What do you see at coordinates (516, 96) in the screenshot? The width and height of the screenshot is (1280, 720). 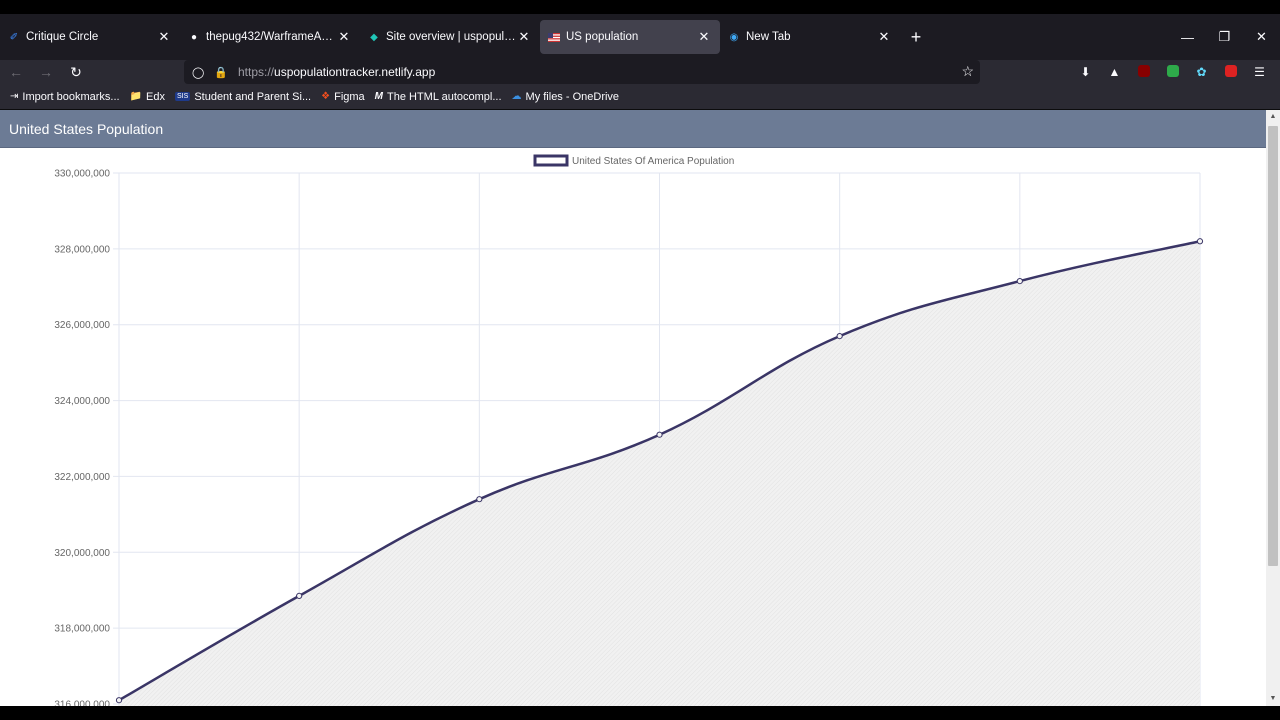 I see `onedrive-icon: ☁` at bounding box center [516, 96].